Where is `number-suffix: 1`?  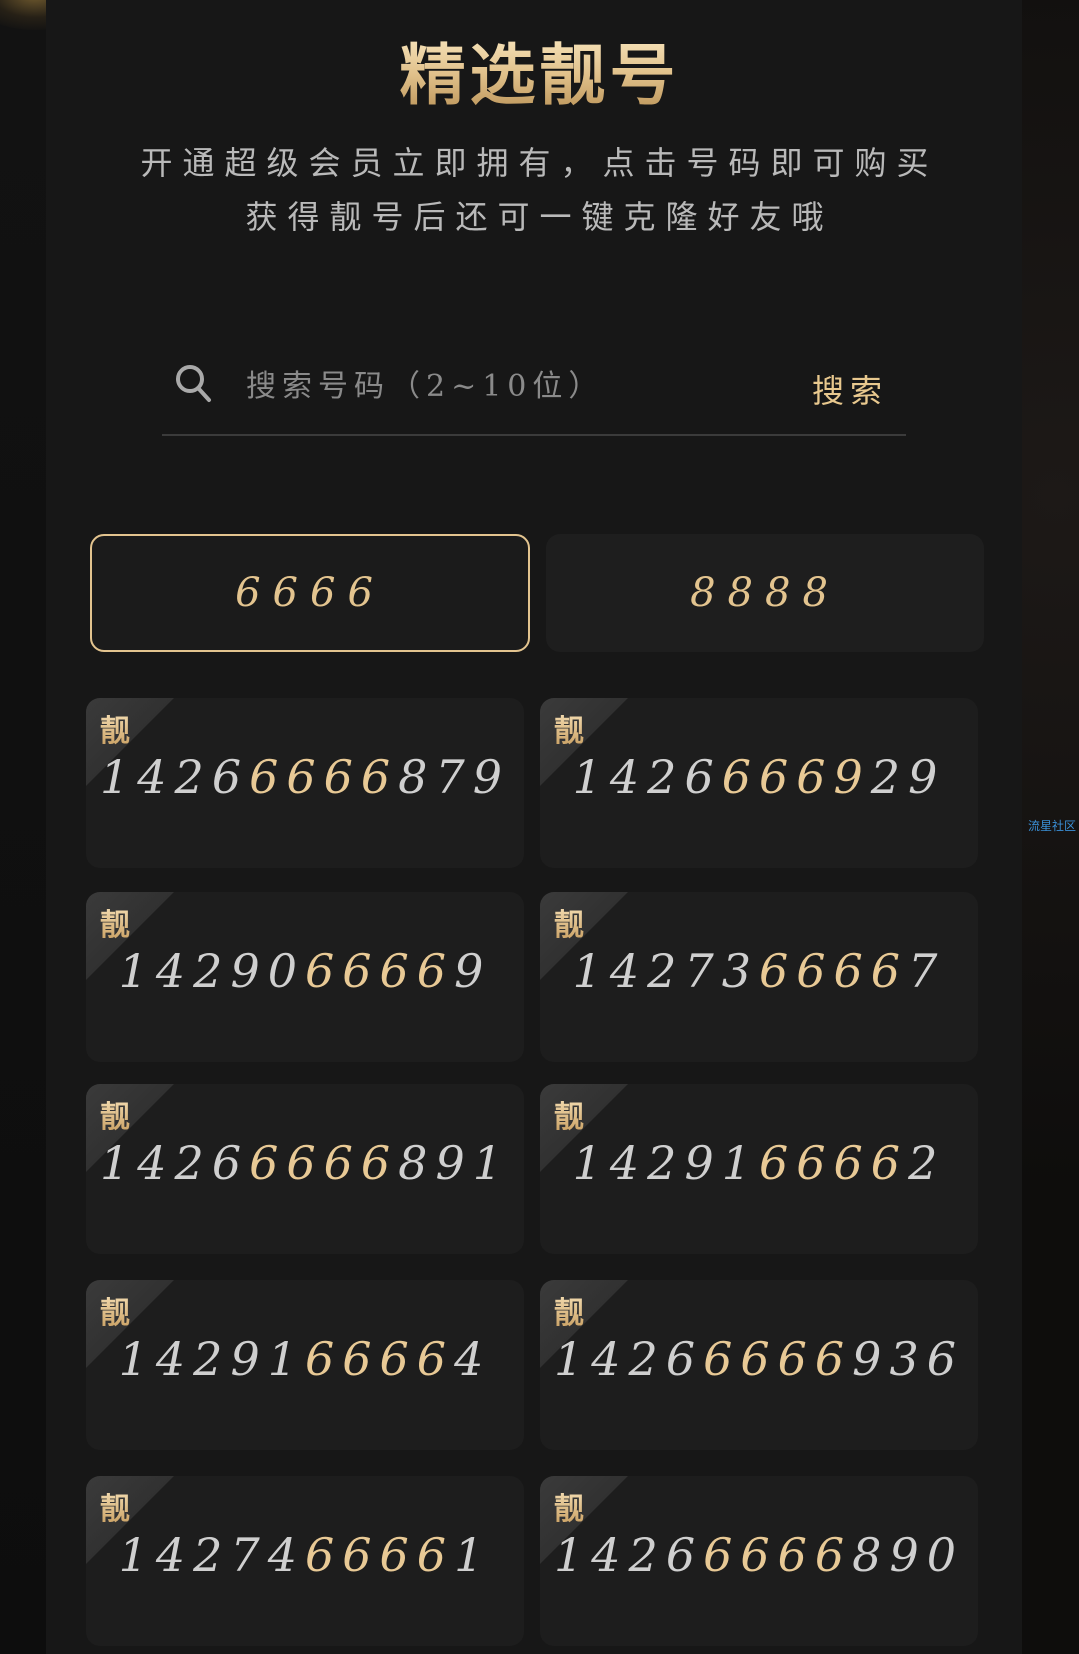
number-suffix: 1 is located at coordinates (473, 1555).